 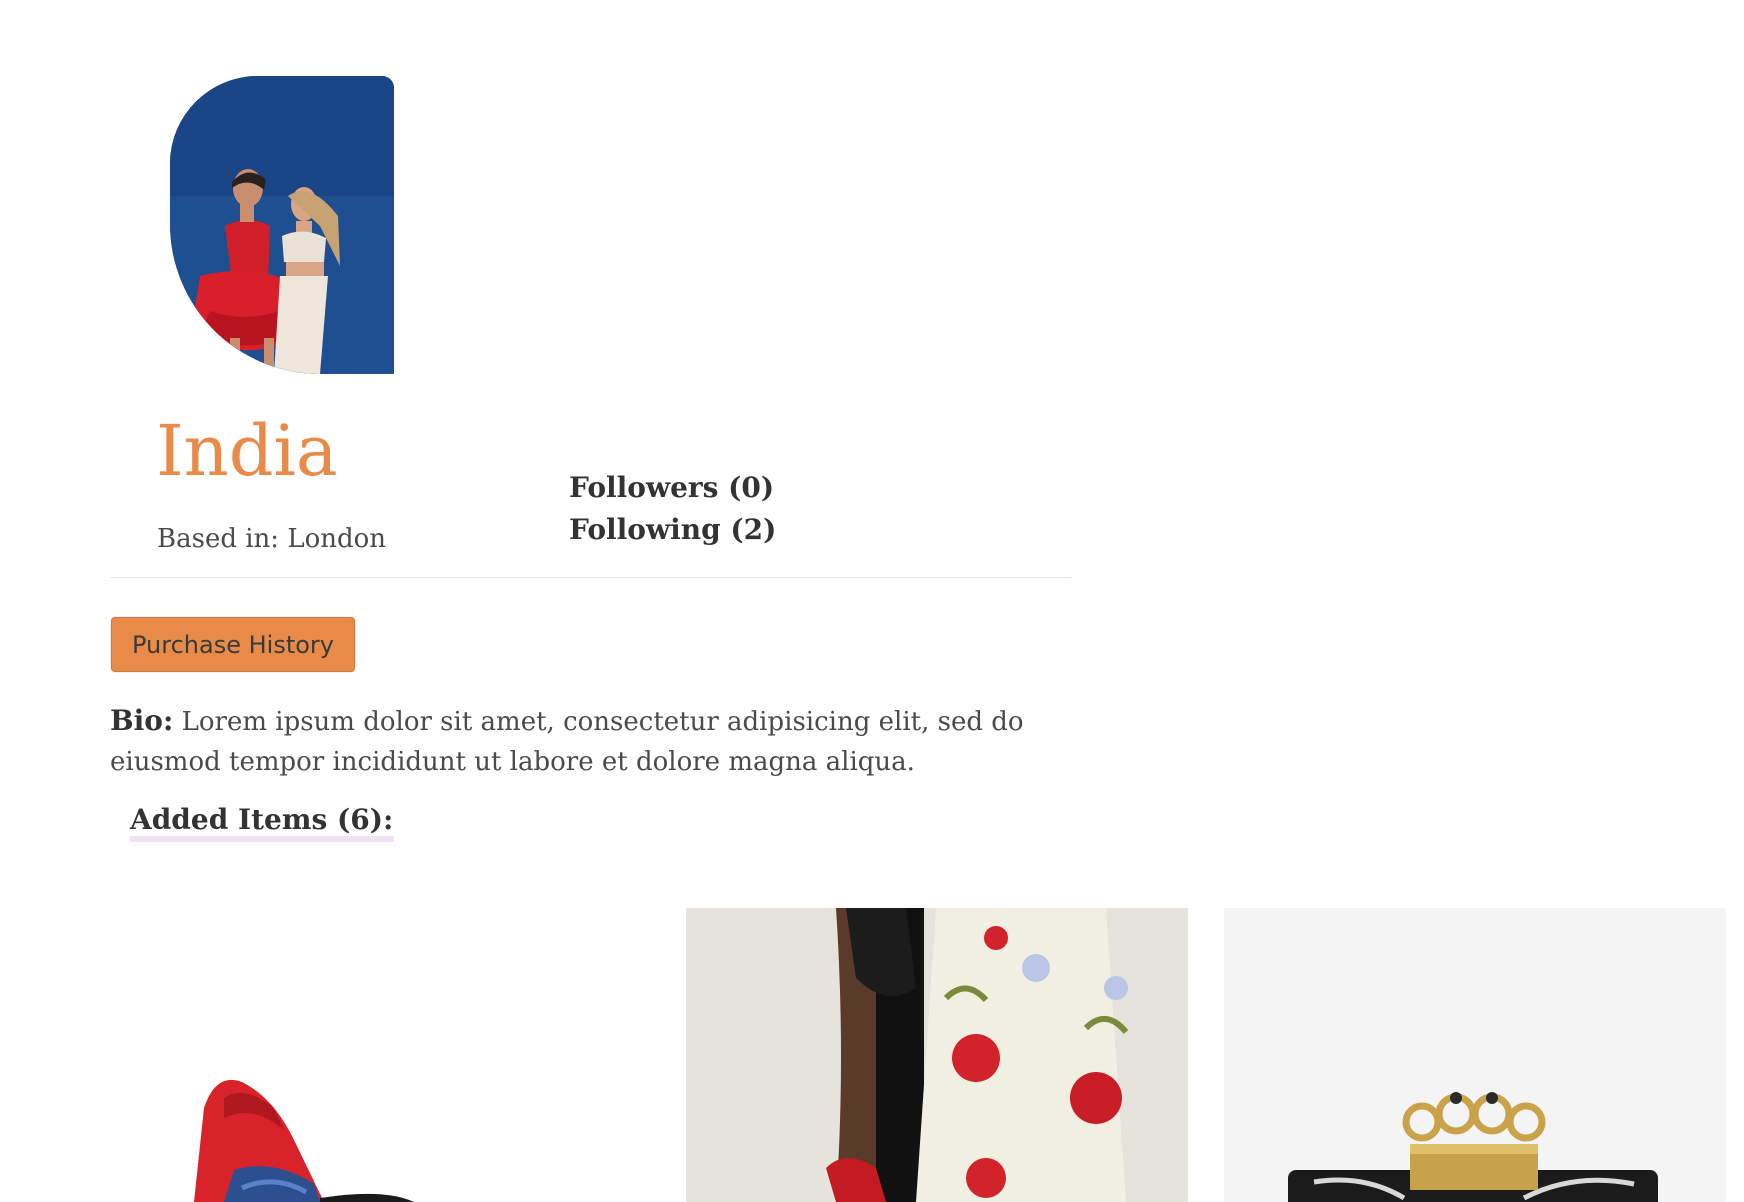 What do you see at coordinates (272, 539) in the screenshot?
I see `location-text: Based in: London` at bounding box center [272, 539].